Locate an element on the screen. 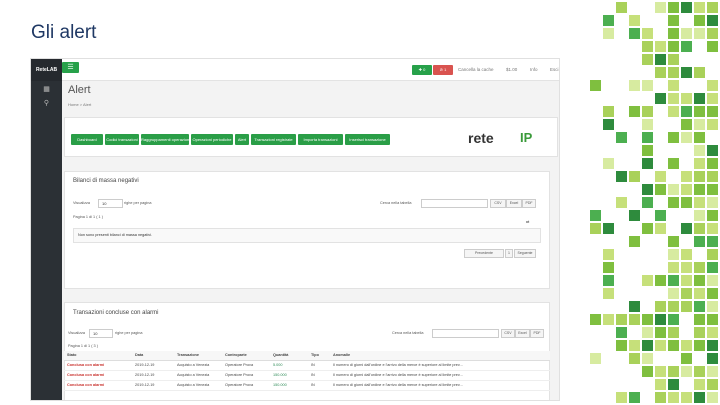 Image resolution: width=720 pixels, height=405 pixels. nav-raggruppamenti-button: Raggruppamenti operazioni is located at coordinates (165, 139).